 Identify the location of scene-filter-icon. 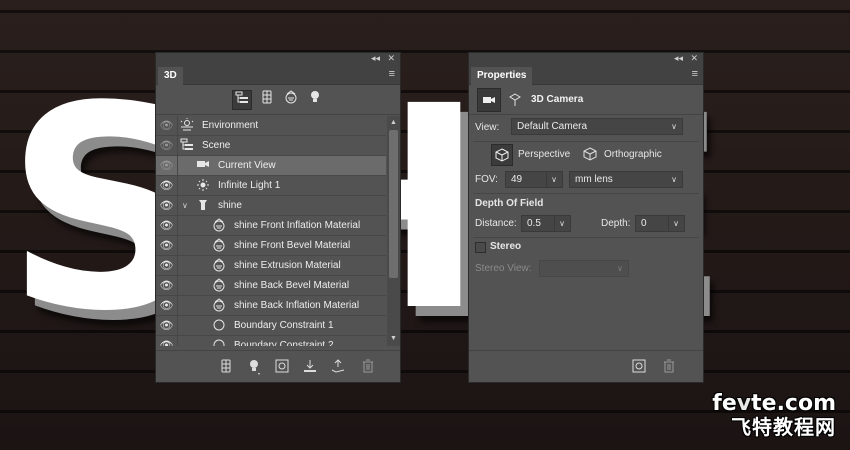
(242, 100).